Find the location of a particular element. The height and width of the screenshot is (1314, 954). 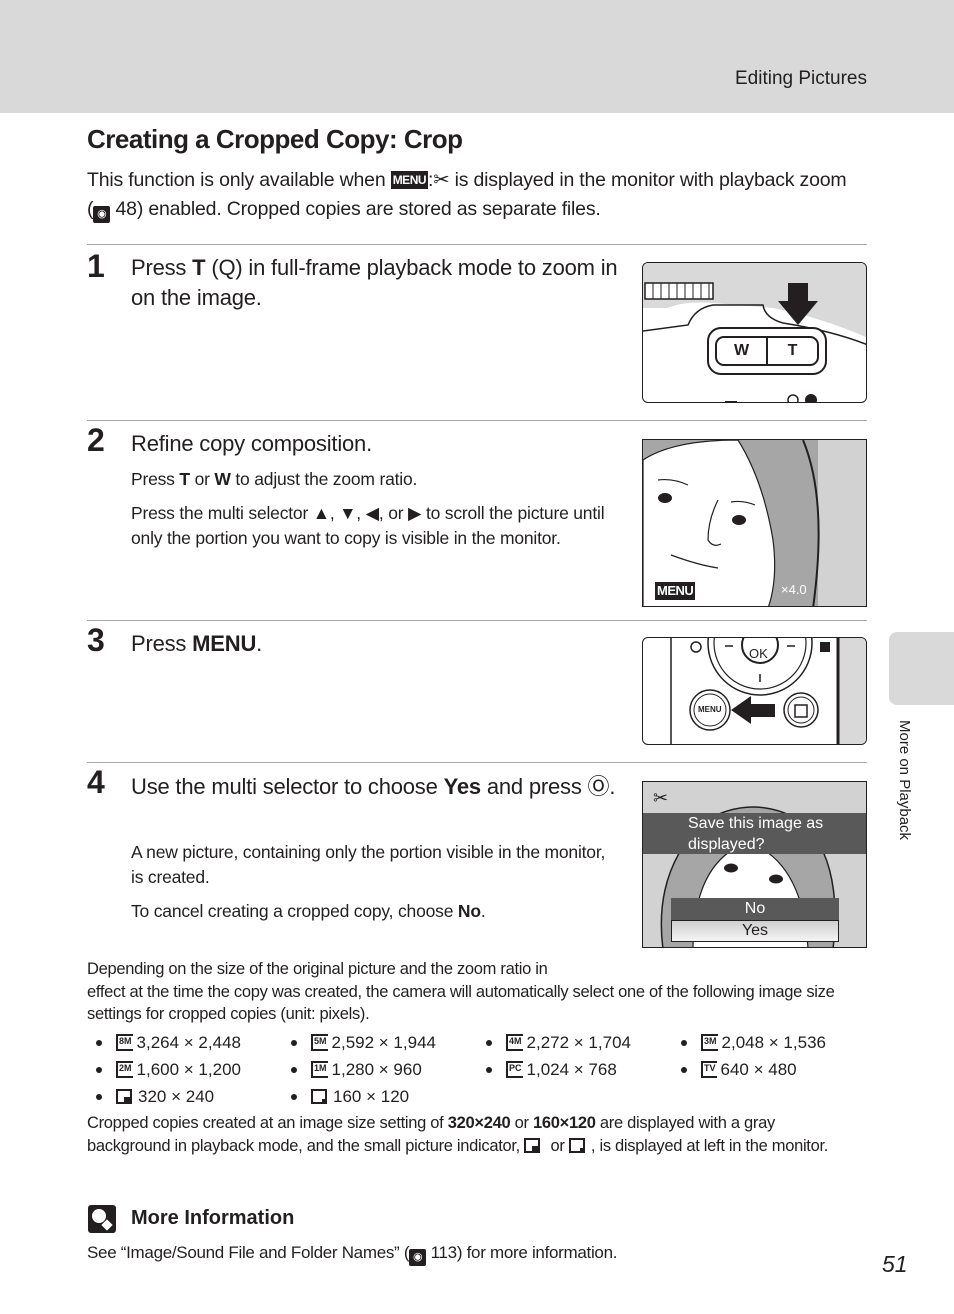

image-size-icon: 3M is located at coordinates (709, 1042).